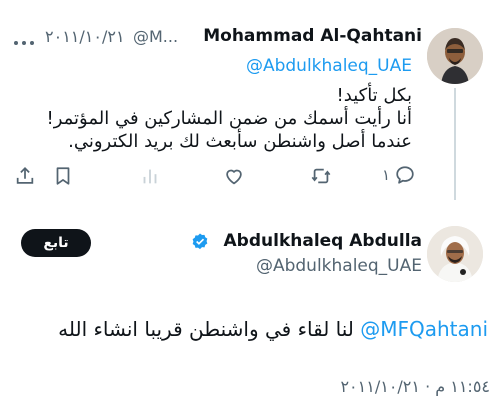  I want to click on reply-to-mention: @Abdulkhaleq_UAE, so click(315, 66).